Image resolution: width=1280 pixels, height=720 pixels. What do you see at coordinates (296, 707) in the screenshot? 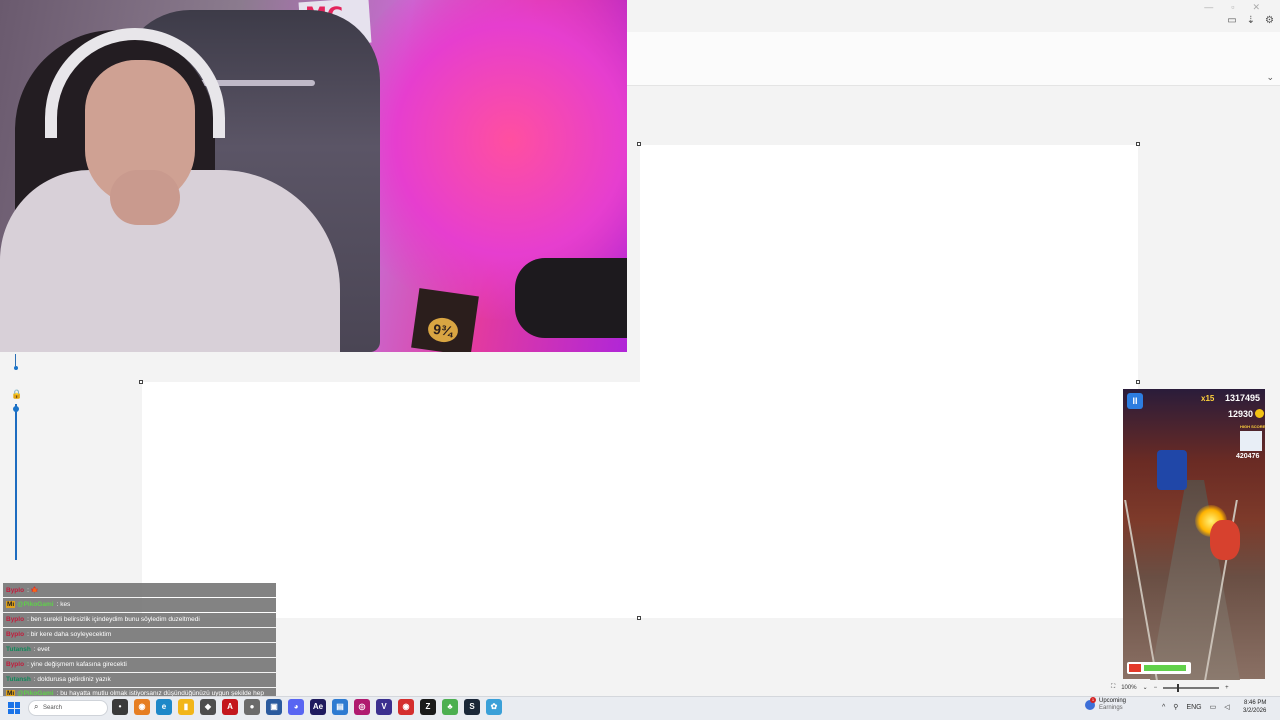
I see `taskbar-discord-icon: ◕` at bounding box center [296, 707].